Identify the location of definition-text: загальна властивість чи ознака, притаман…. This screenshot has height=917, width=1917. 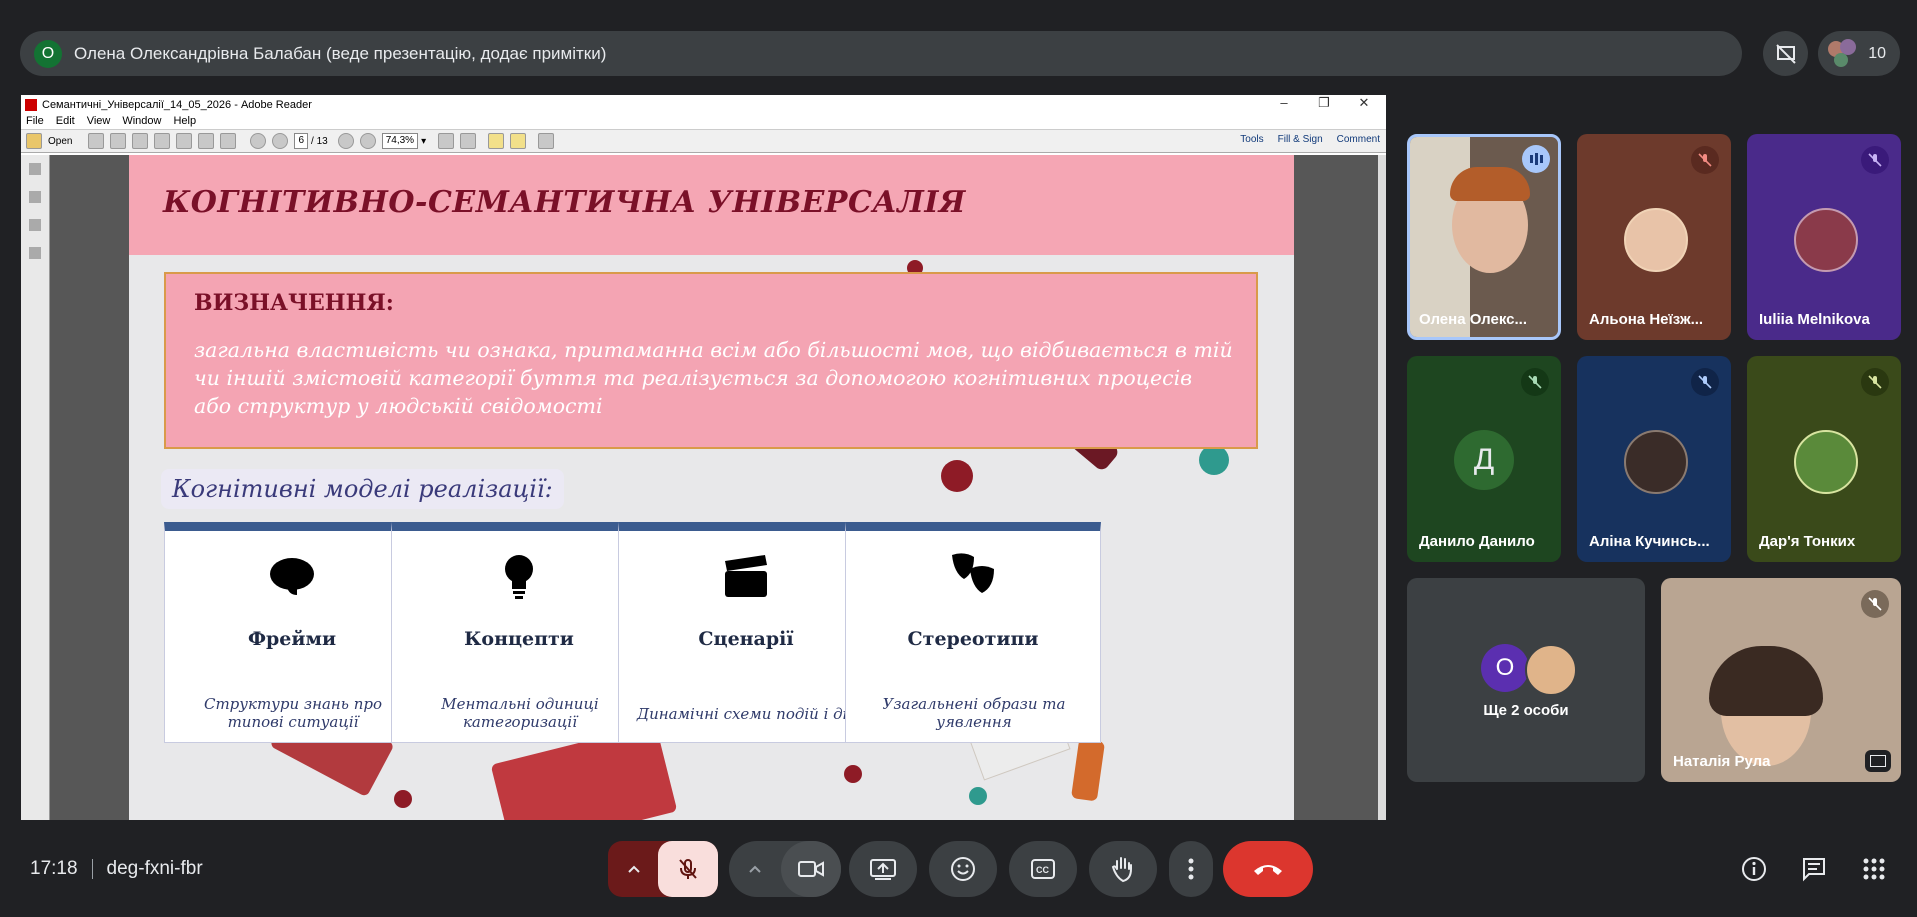
(713, 378).